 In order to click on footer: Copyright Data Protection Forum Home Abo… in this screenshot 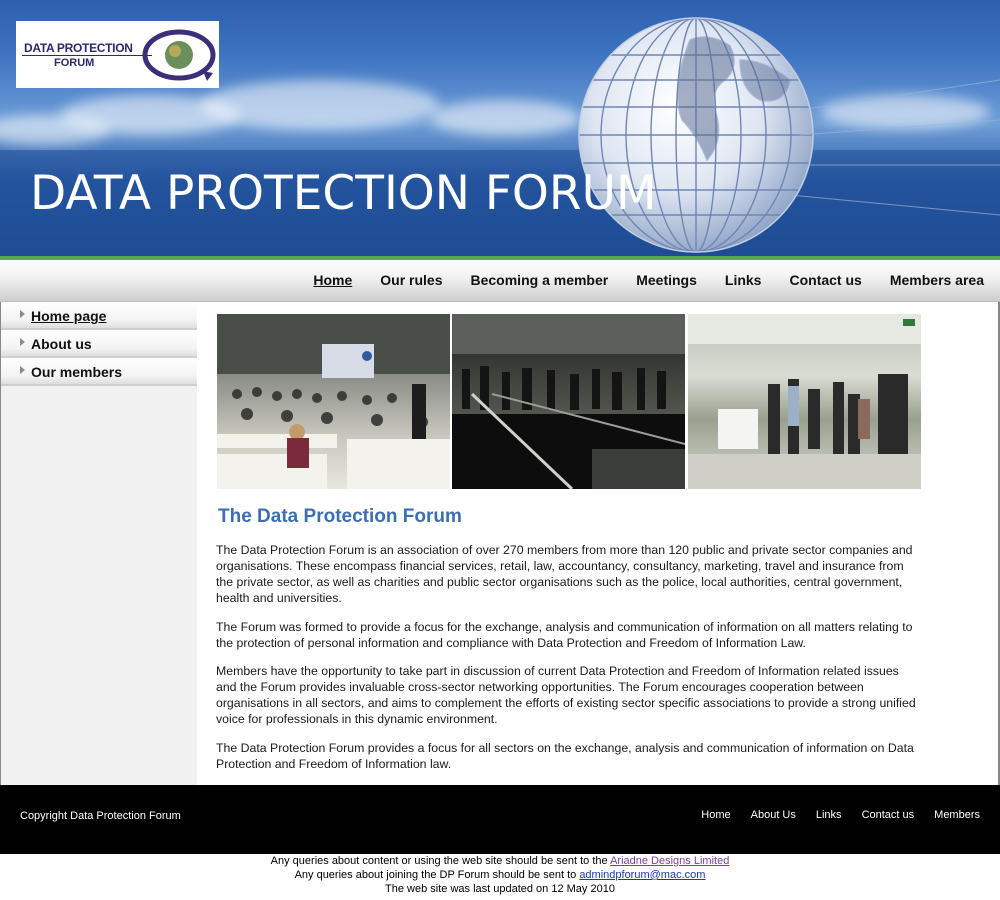, I will do `click(500, 819)`.